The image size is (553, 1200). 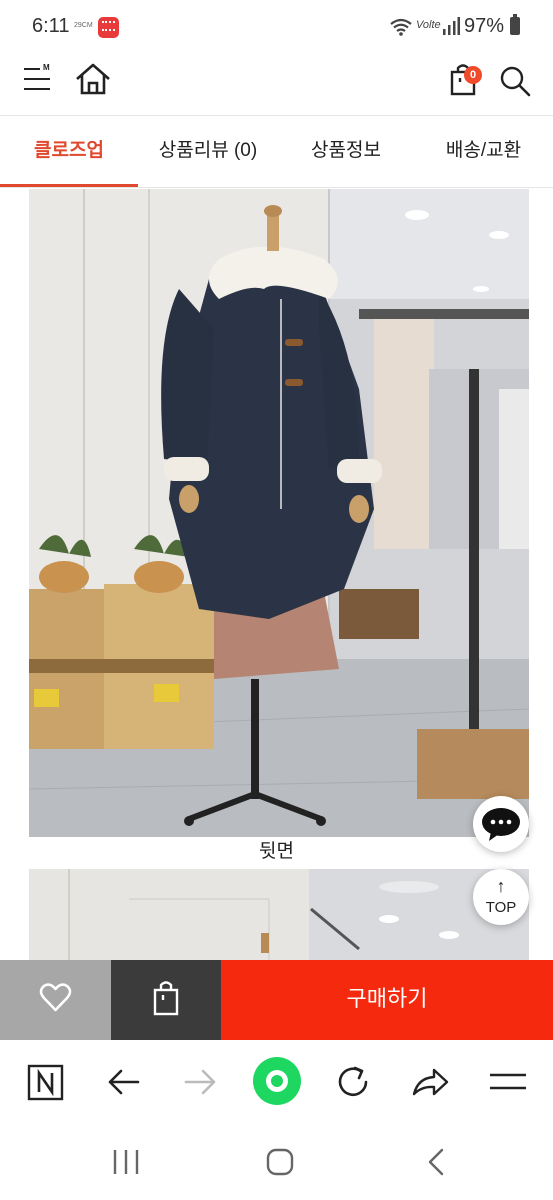 What do you see at coordinates (83, 25) in the screenshot?
I see `status-app-label: 29CM` at bounding box center [83, 25].